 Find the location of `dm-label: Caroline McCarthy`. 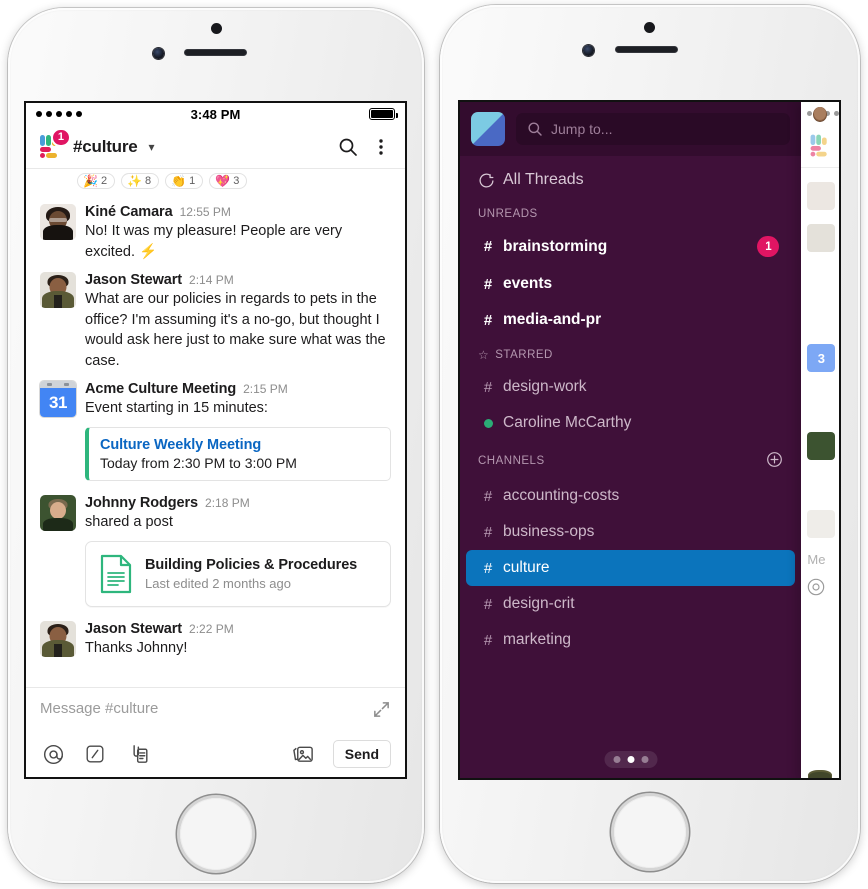

dm-label: Caroline McCarthy is located at coordinates (567, 422).